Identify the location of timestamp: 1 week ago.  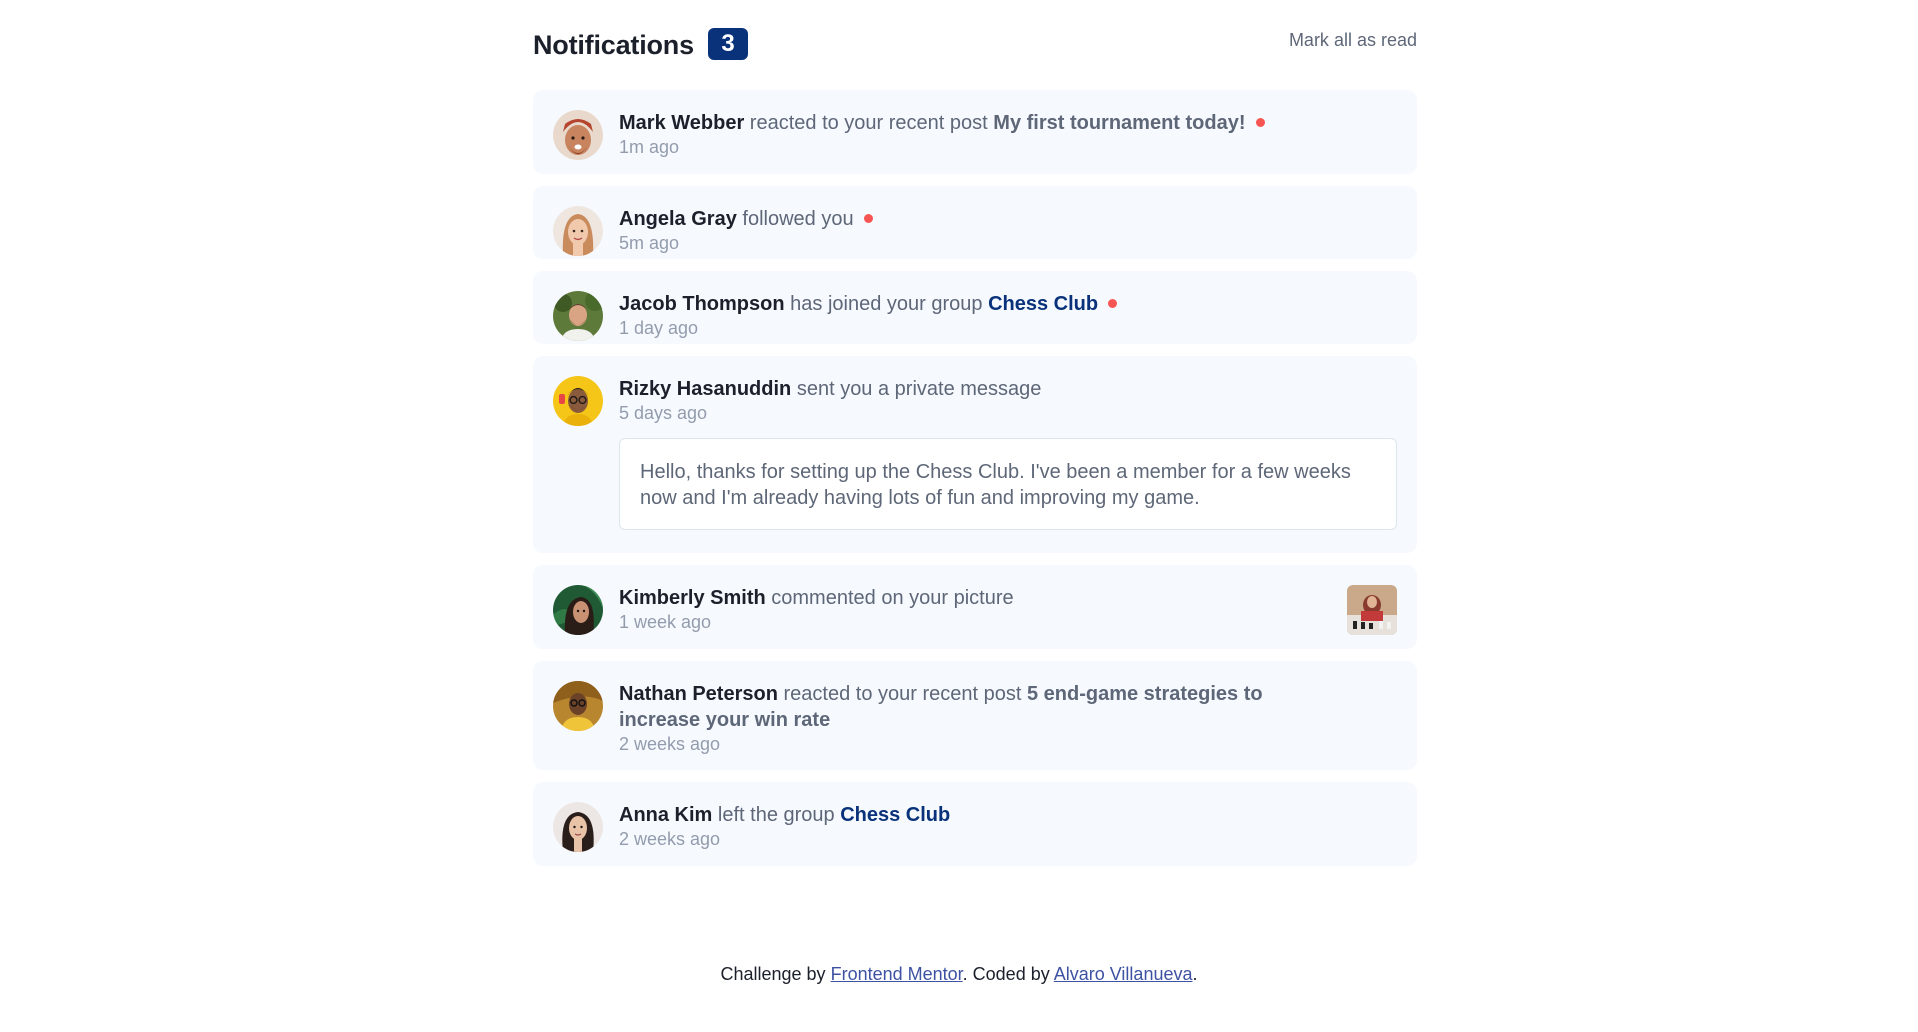
(665, 622).